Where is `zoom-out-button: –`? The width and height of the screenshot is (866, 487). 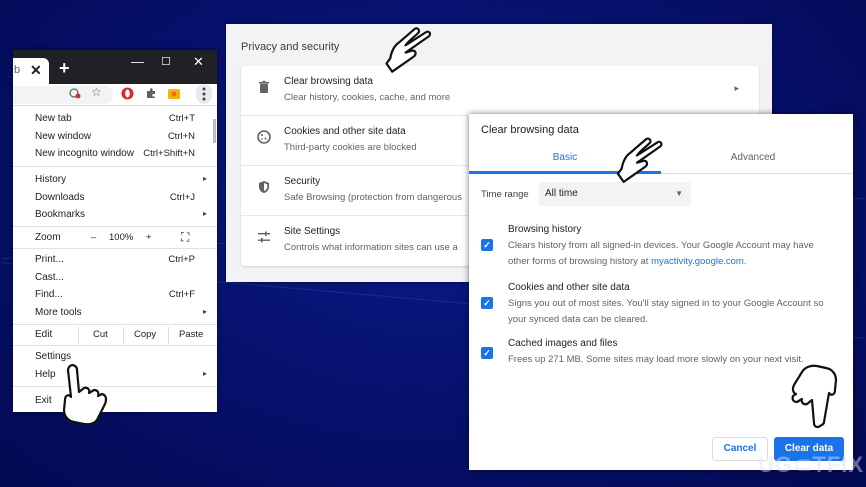
zoom-out-button: – is located at coordinates (93, 237).